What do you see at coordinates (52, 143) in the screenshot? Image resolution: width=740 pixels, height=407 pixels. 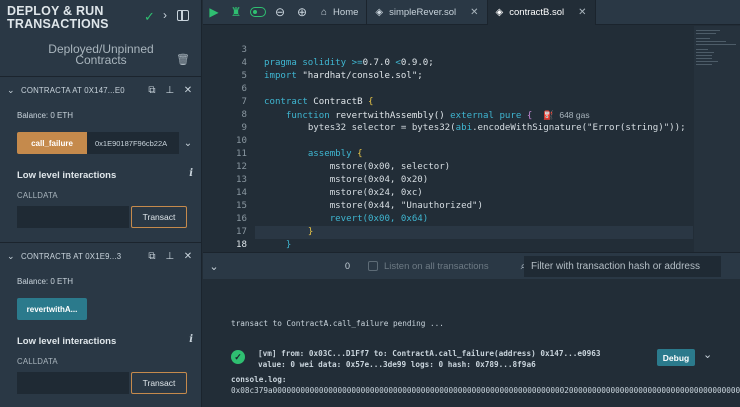 I see `call-failure-button: call_failure` at bounding box center [52, 143].